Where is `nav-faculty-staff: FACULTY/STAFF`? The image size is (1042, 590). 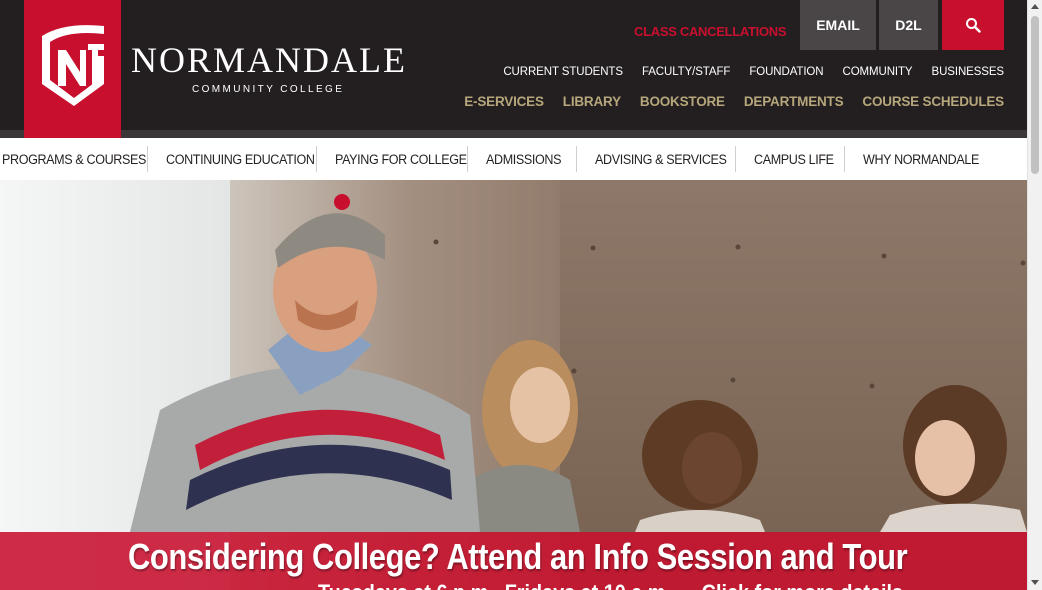
nav-faculty-staff: FACULTY/STAFF is located at coordinates (686, 72).